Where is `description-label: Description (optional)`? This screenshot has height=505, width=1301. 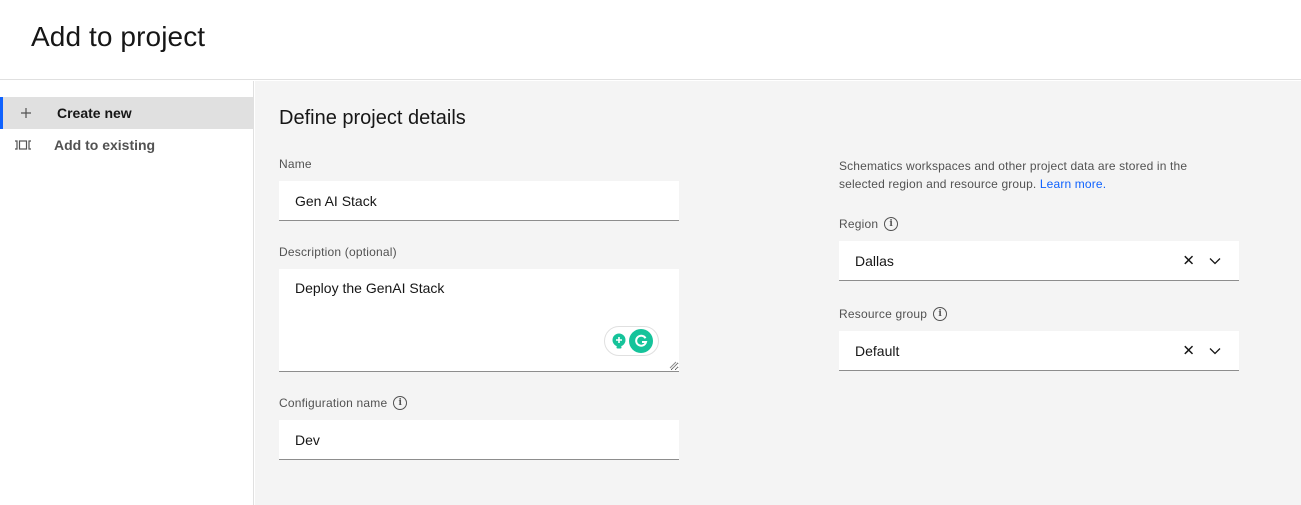 description-label: Description (optional) is located at coordinates (338, 252).